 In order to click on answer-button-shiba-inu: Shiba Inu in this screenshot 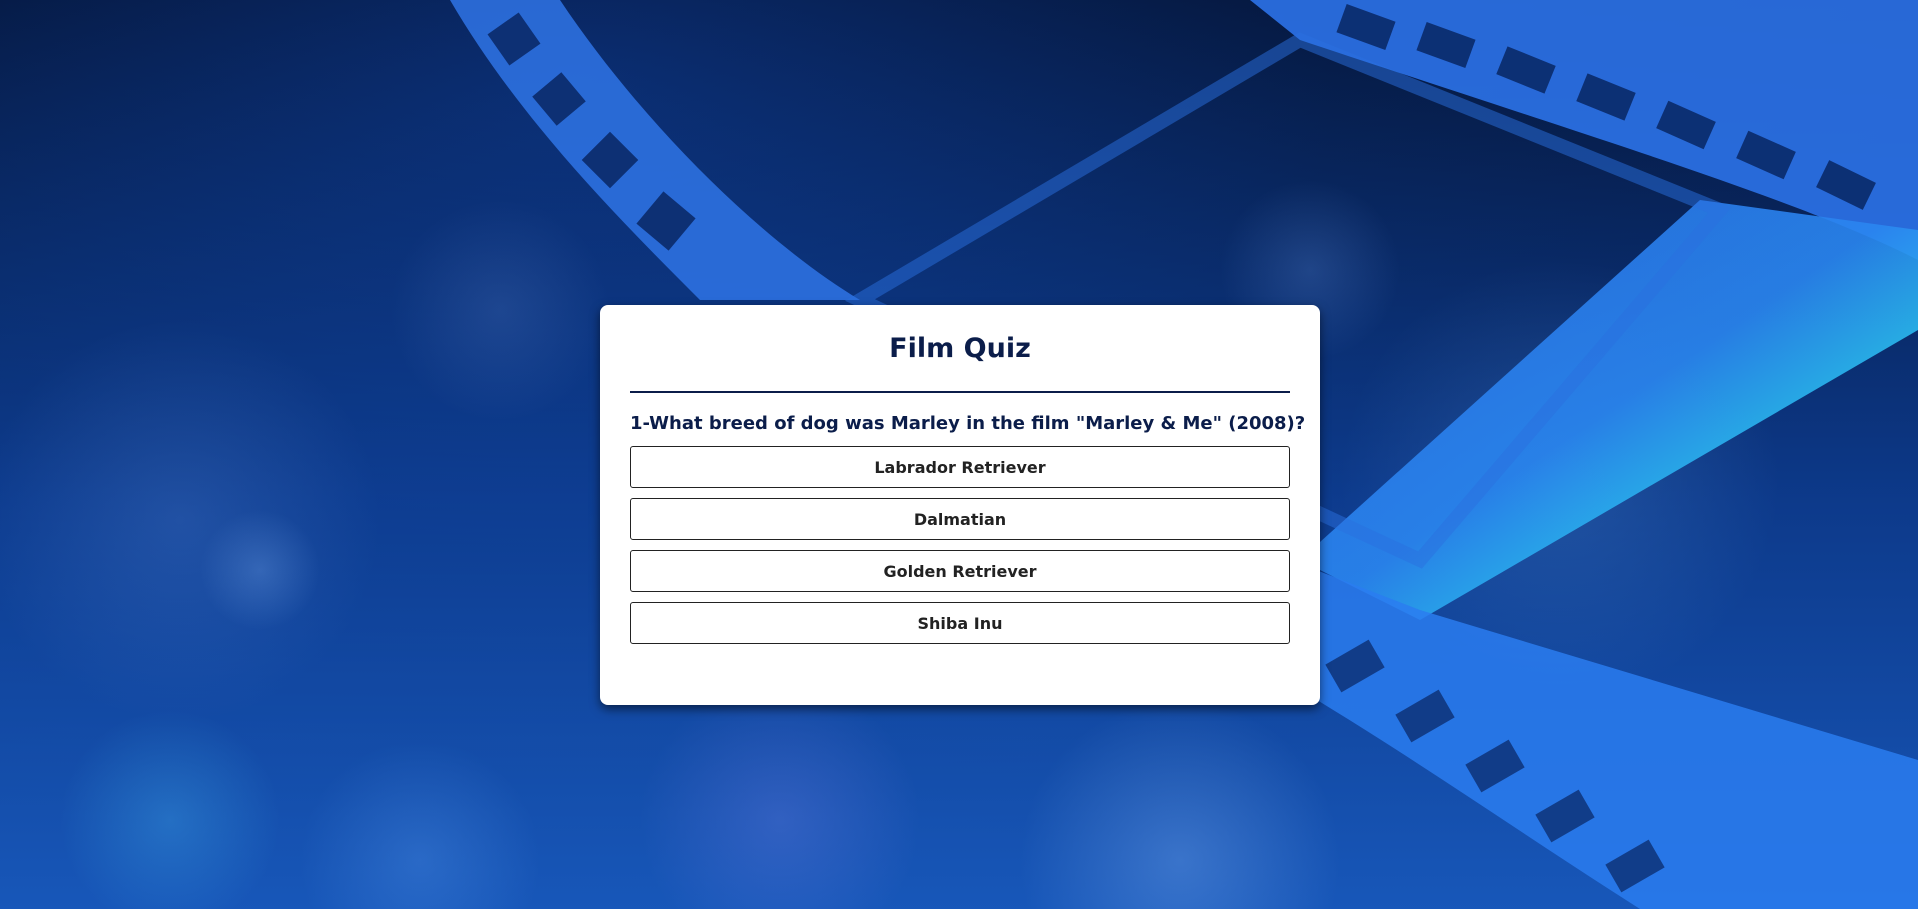, I will do `click(960, 623)`.